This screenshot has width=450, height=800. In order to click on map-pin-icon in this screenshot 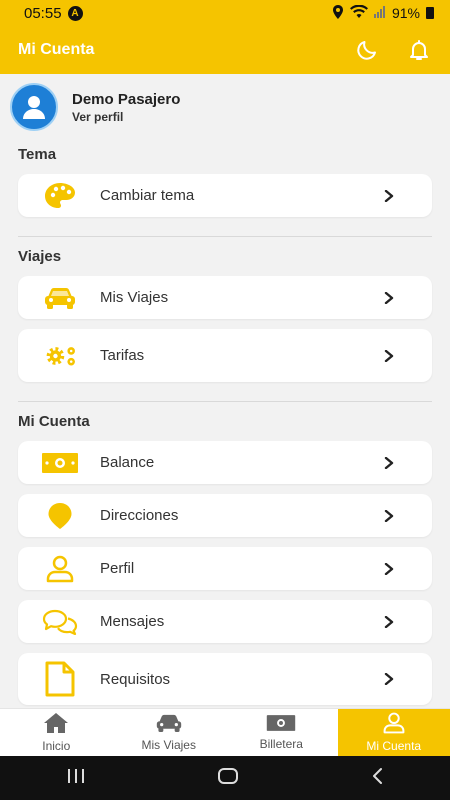, I will do `click(60, 516)`.